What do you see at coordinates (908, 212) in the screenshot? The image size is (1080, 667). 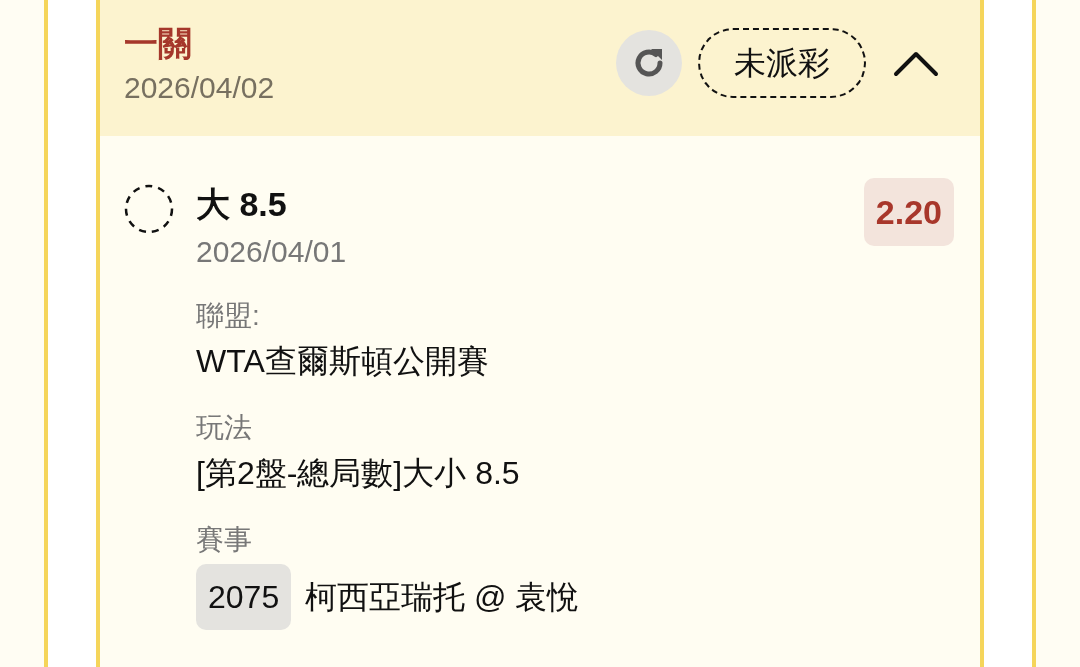 I see `odds-badge: 2.20` at bounding box center [908, 212].